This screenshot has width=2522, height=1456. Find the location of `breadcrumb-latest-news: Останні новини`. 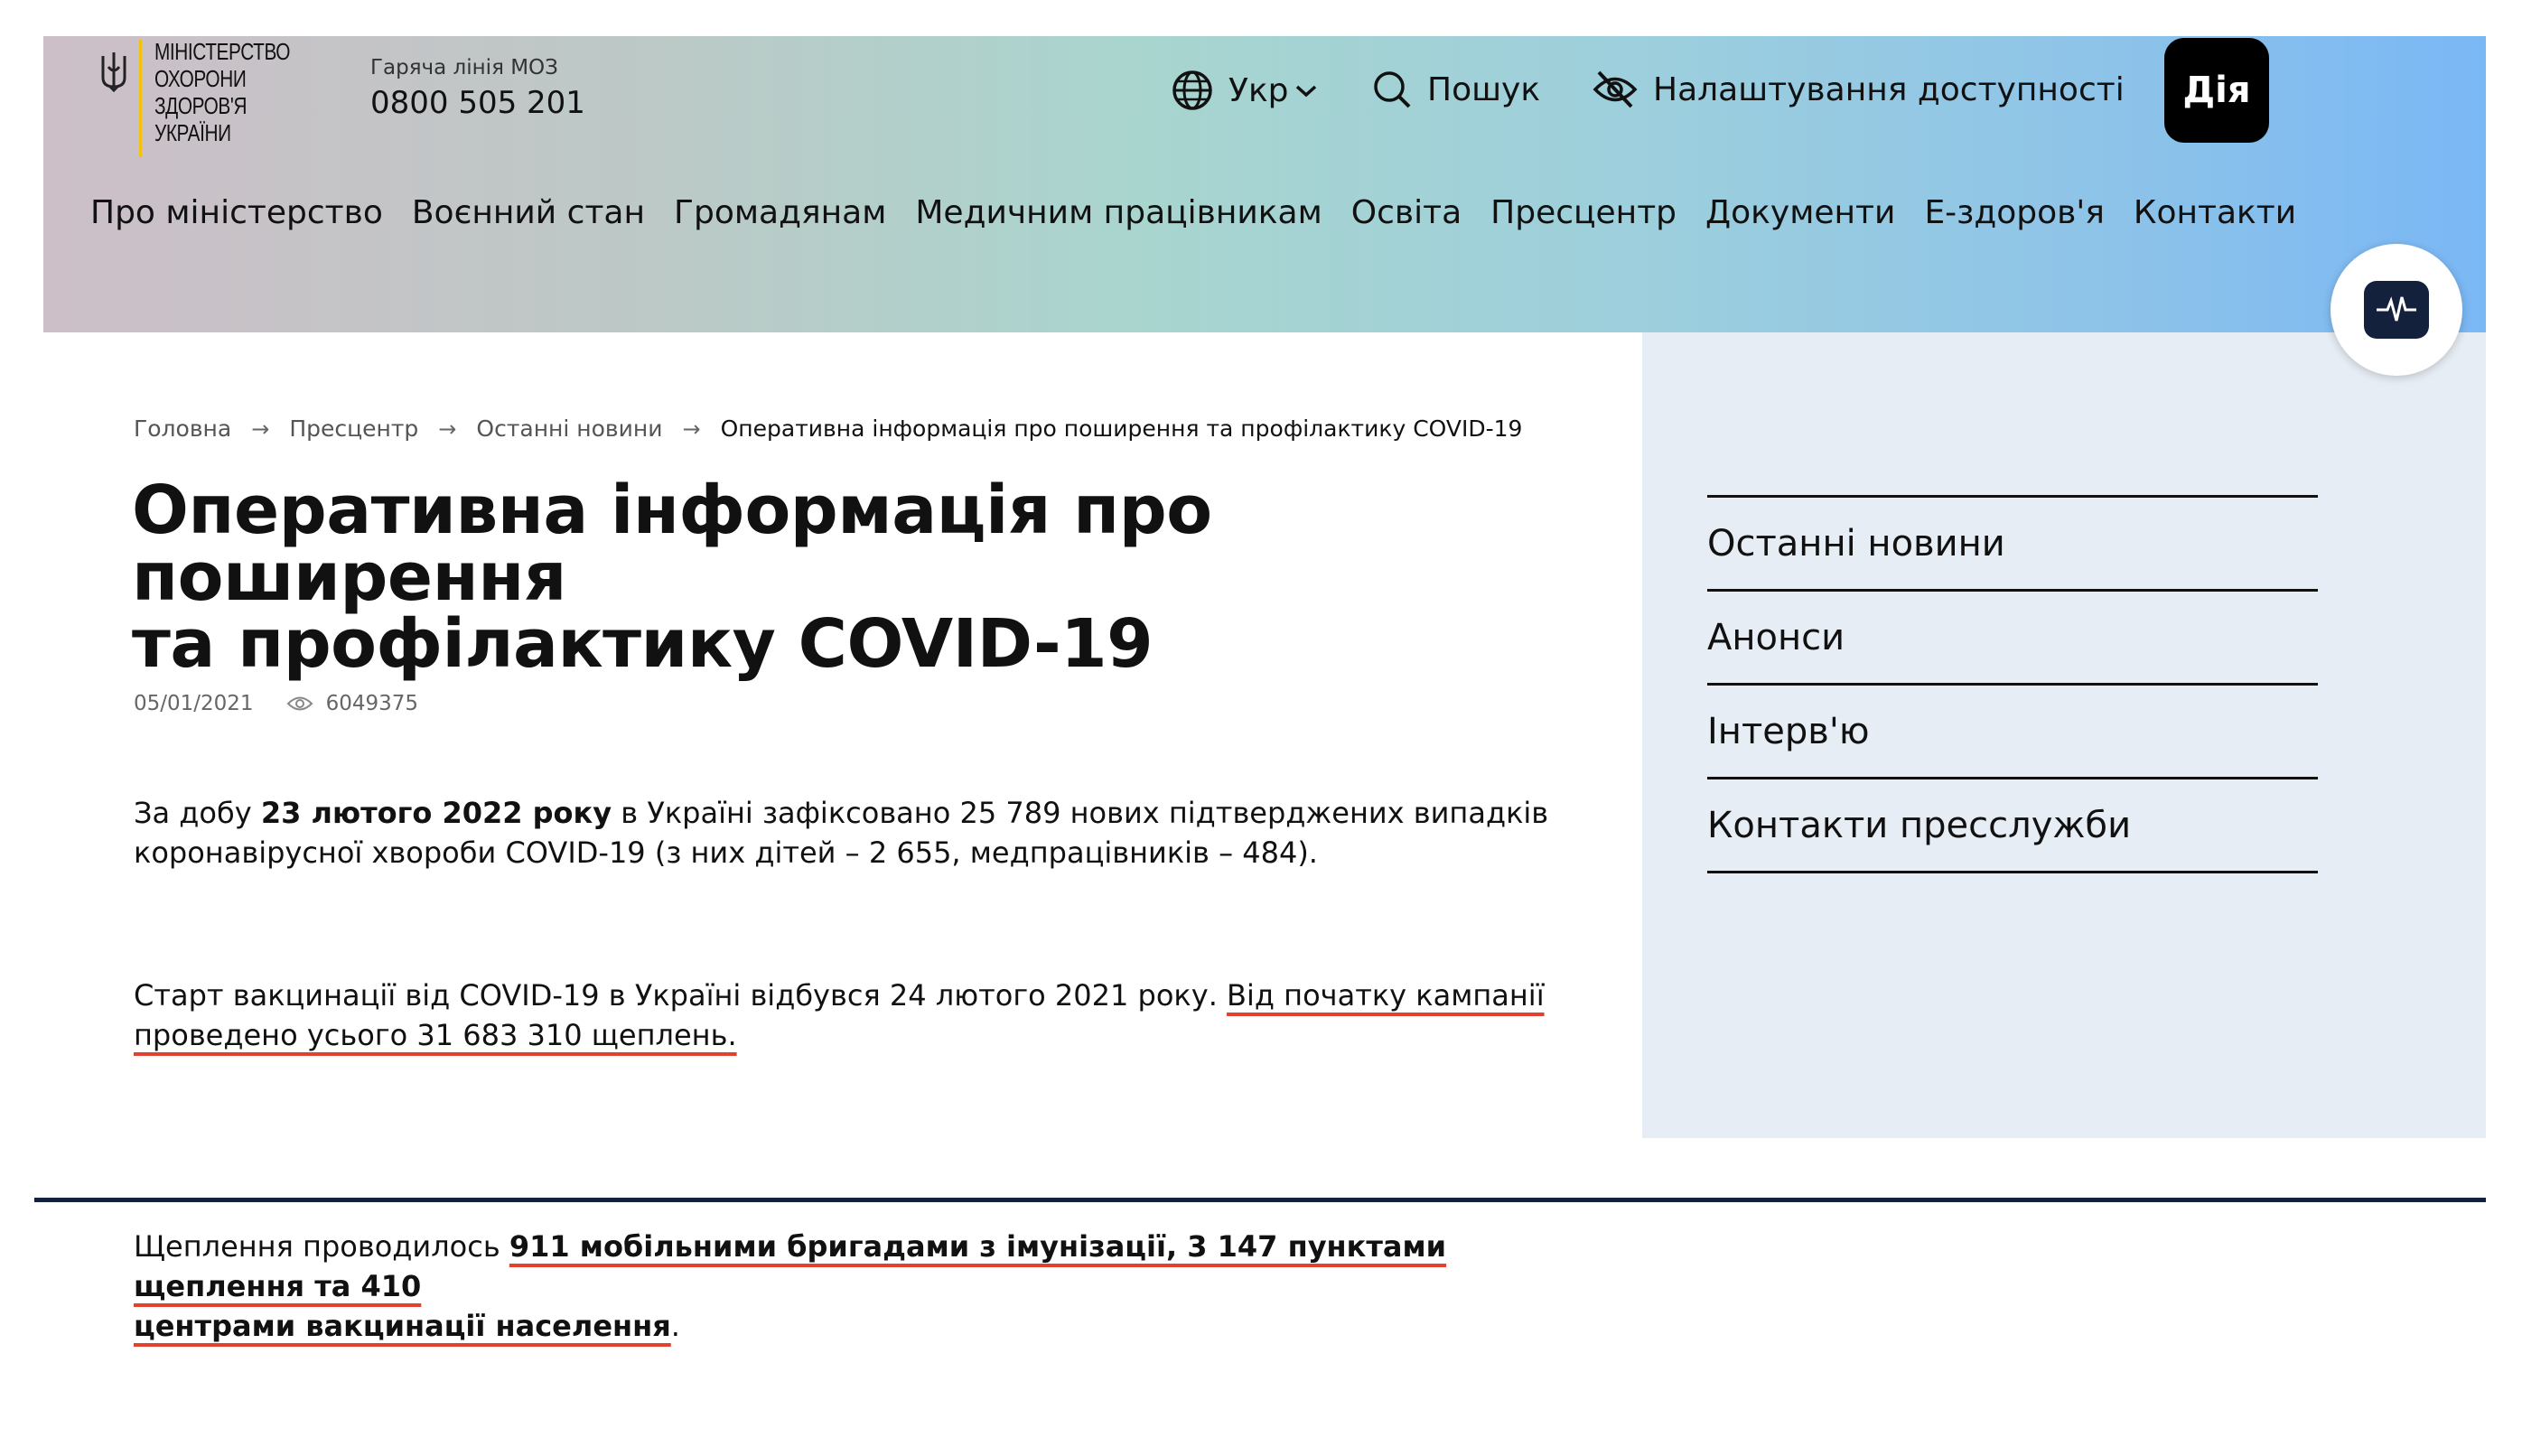

breadcrumb-latest-news: Останні новини is located at coordinates (569, 429).